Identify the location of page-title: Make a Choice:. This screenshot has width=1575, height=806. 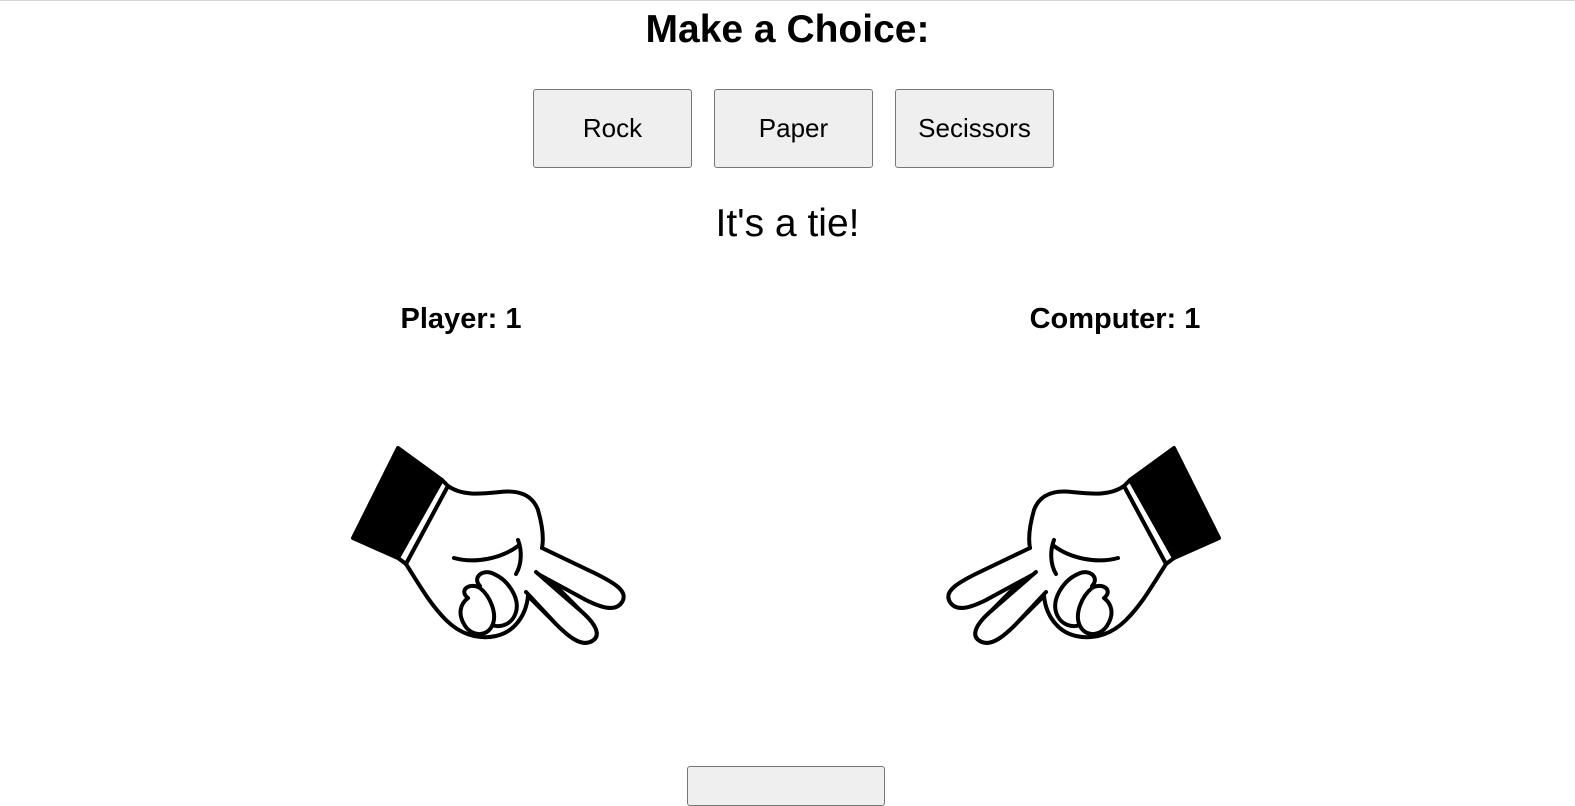
(787, 29).